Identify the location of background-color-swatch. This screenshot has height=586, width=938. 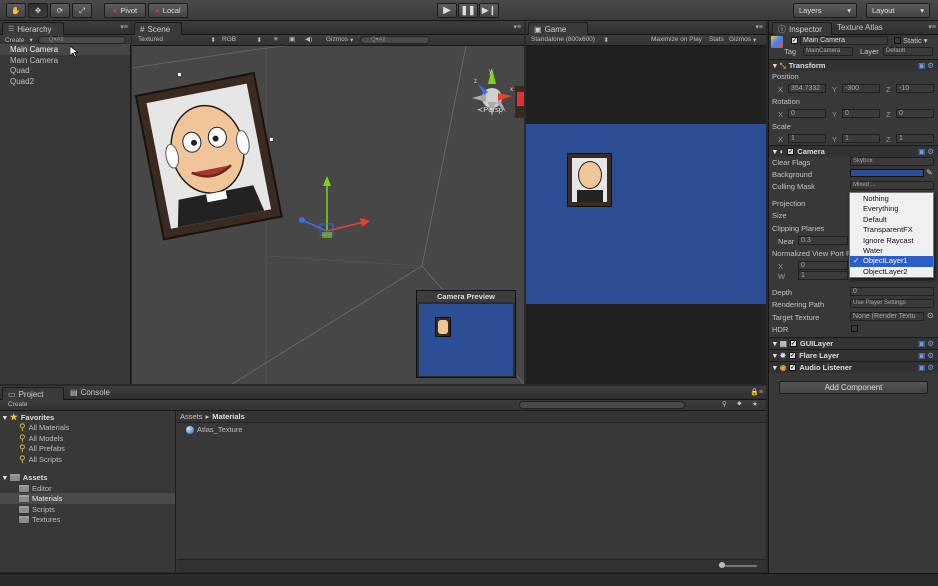
(887, 173).